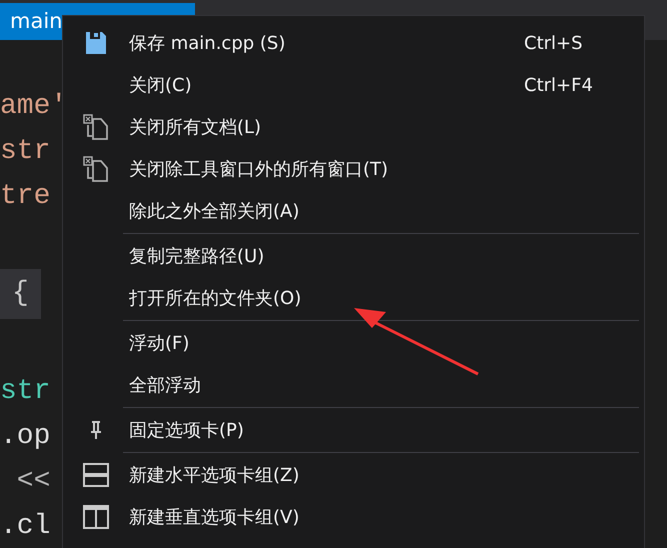 This screenshot has width=667, height=548. Describe the element at coordinates (559, 85) in the screenshot. I see `shortcut-label: Ctrl+F4` at that location.